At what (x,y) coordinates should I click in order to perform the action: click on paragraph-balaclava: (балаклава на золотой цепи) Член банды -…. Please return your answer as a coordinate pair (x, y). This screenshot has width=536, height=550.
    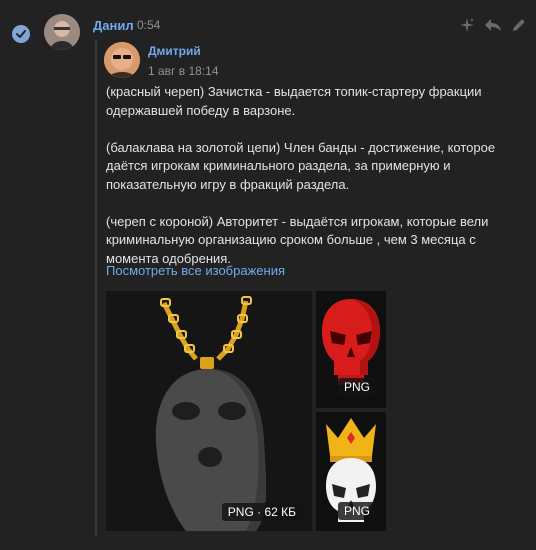
    Looking at the image, I should click on (301, 165).